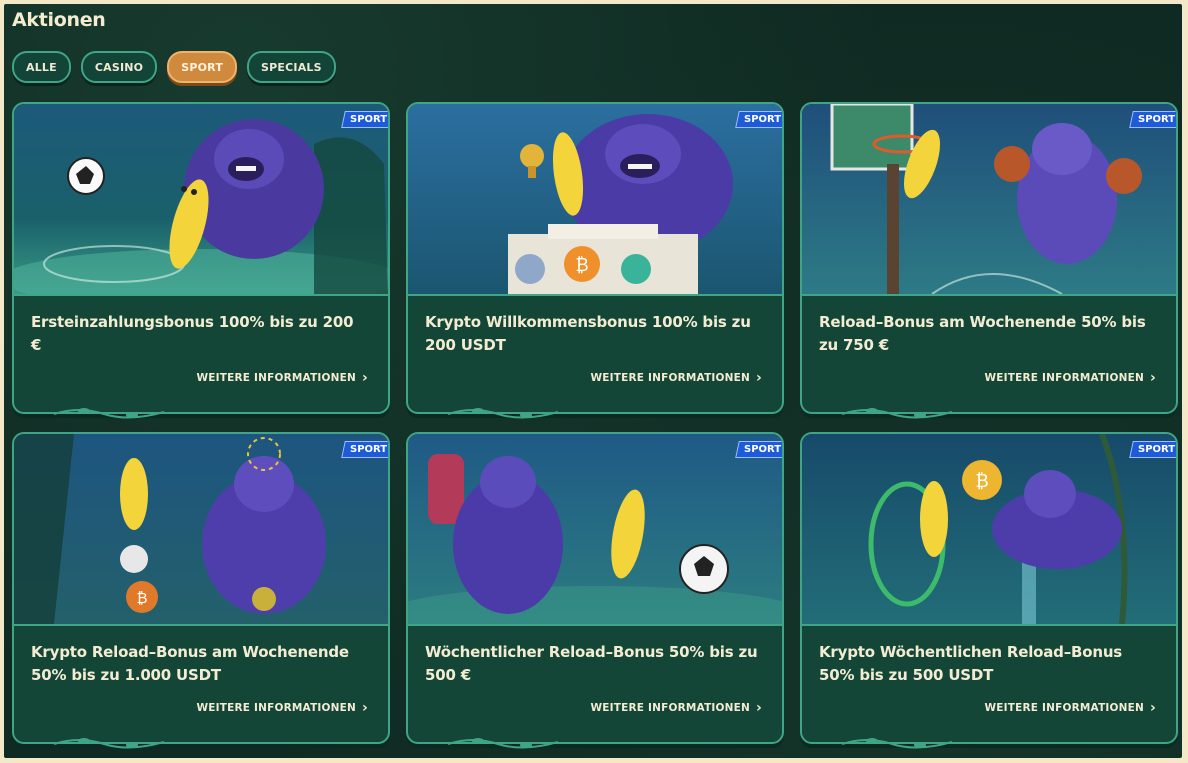  Describe the element at coordinates (202, 67) in the screenshot. I see `filter-sport-button: SPORT` at that location.